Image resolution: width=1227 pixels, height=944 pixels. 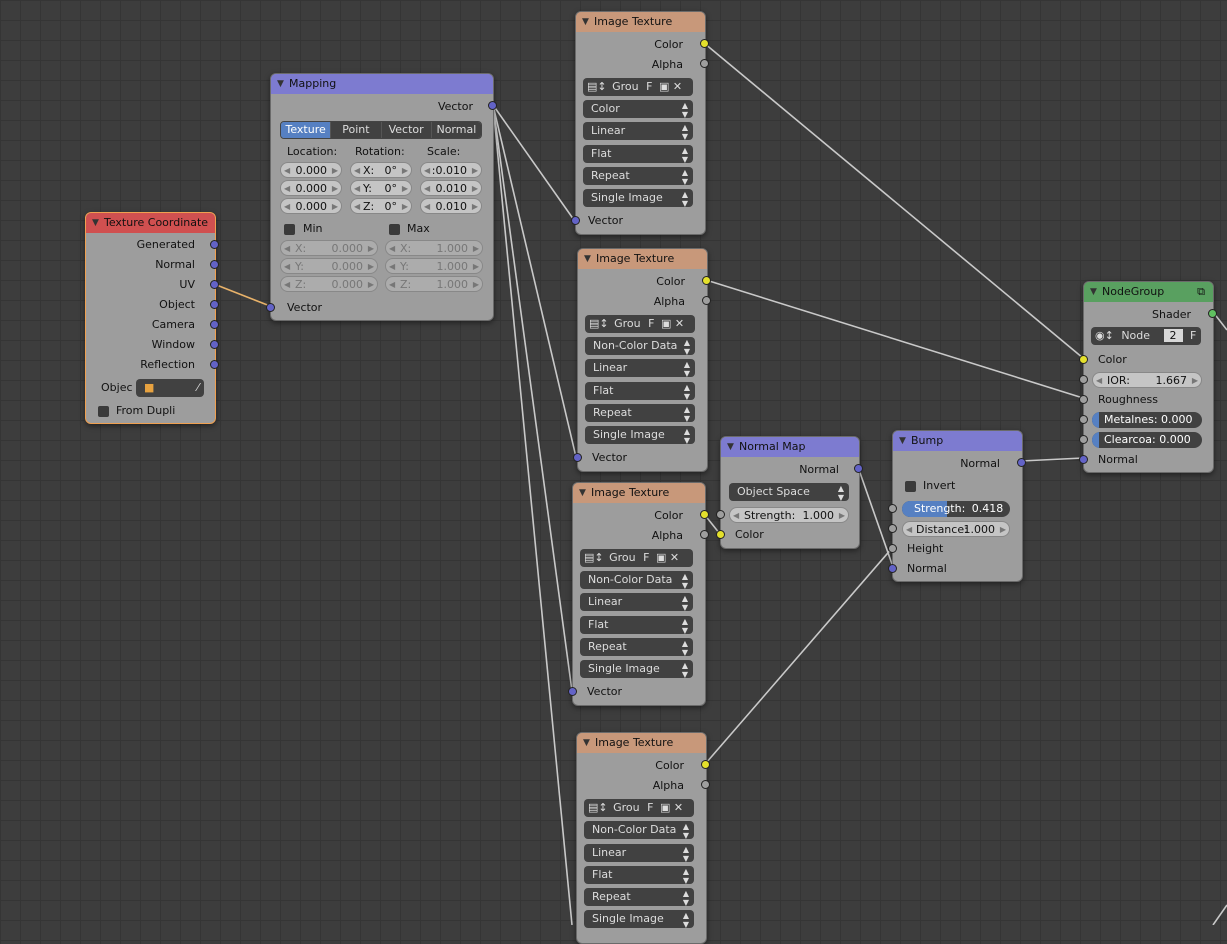 I want to click on min-y-field: ◀ Y: 0.000 ▶, so click(x=329, y=266).